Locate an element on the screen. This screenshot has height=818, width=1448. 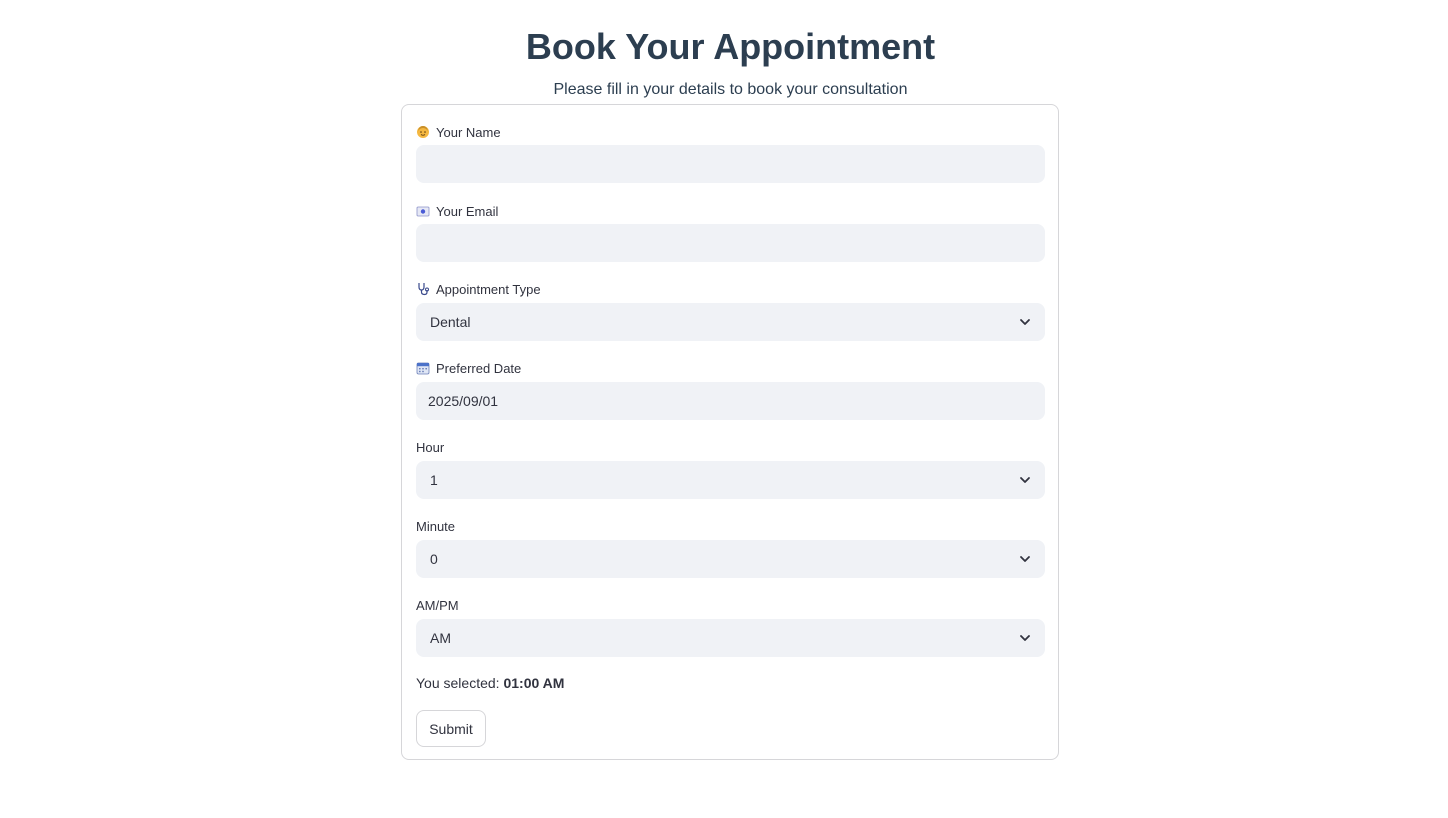
person-icon is located at coordinates (423, 132).